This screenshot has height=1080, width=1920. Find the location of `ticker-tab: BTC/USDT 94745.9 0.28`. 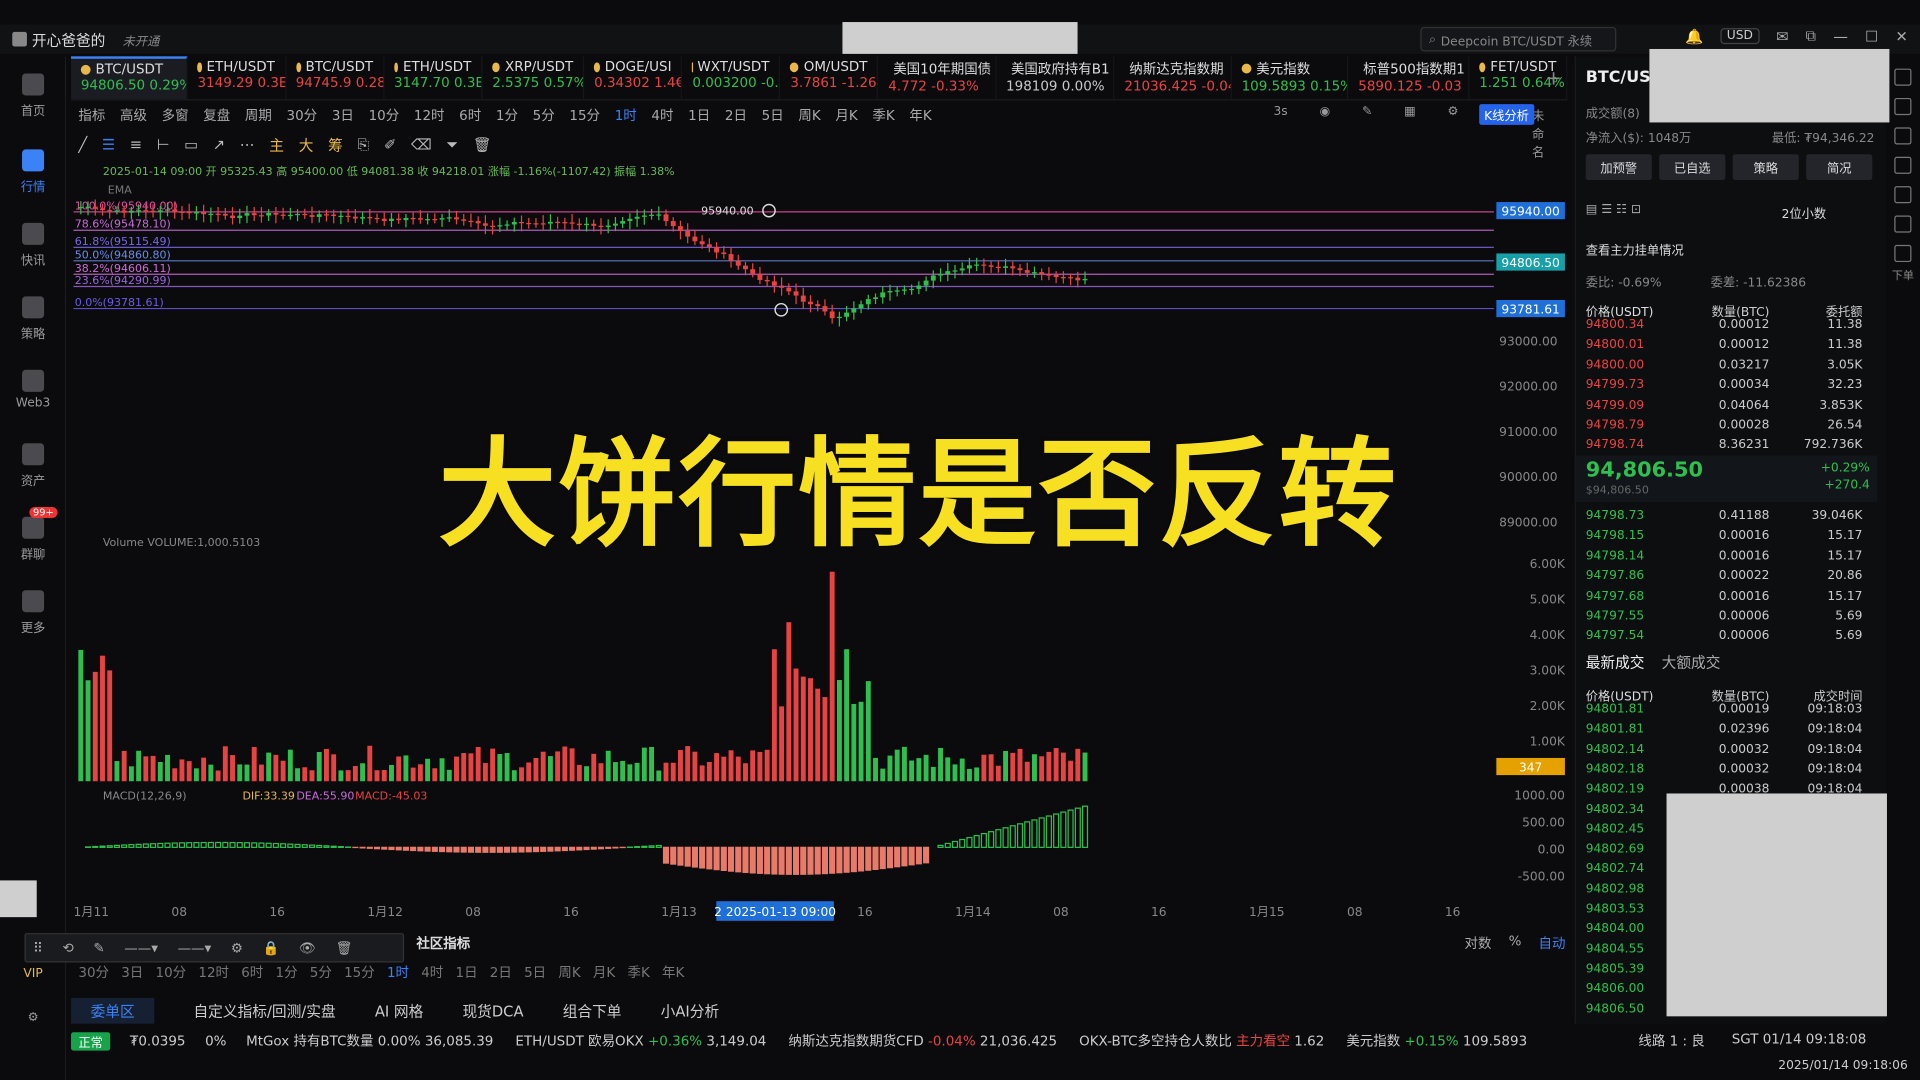

ticker-tab: BTC/USDT 94745.9 0.28 is located at coordinates (335, 78).